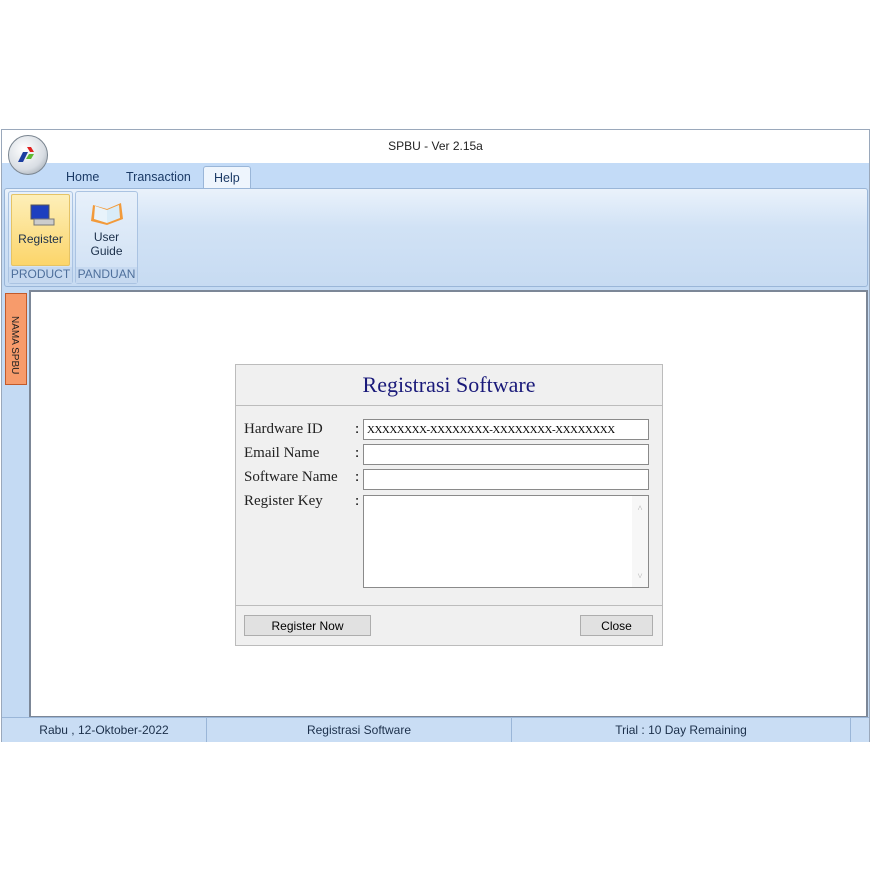  I want to click on app-menu-orb, so click(28, 155).